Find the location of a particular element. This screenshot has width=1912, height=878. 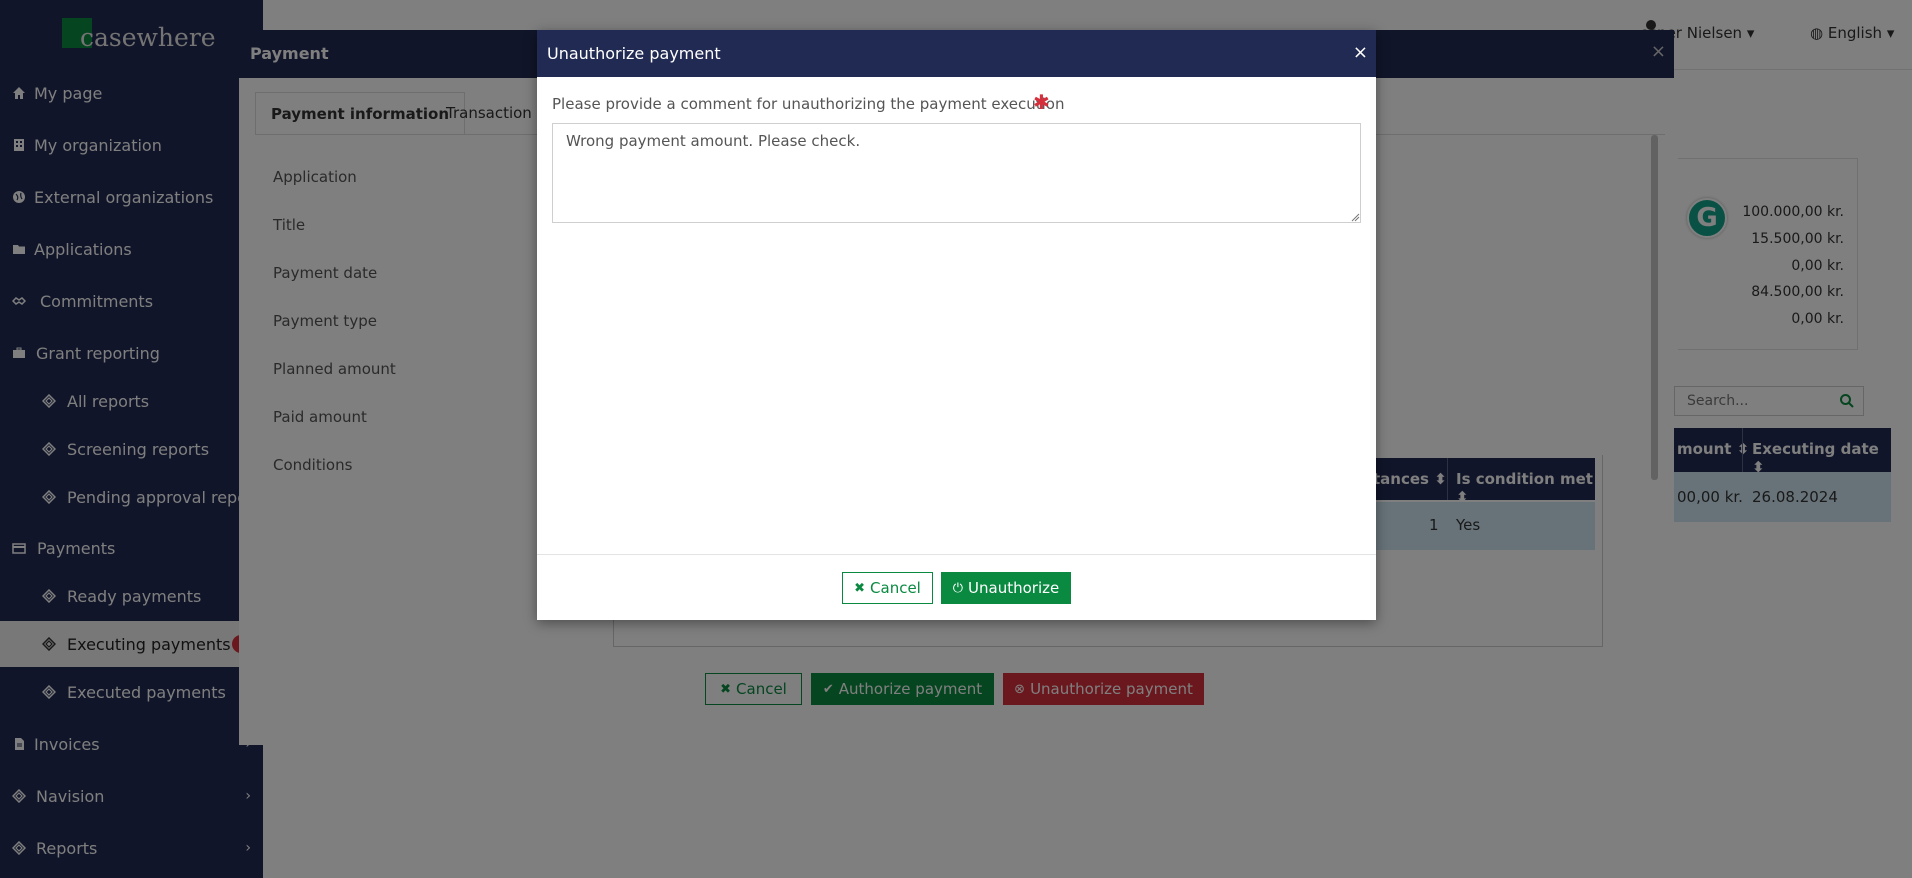

resize-handle-icon is located at coordinates (1355, 217).